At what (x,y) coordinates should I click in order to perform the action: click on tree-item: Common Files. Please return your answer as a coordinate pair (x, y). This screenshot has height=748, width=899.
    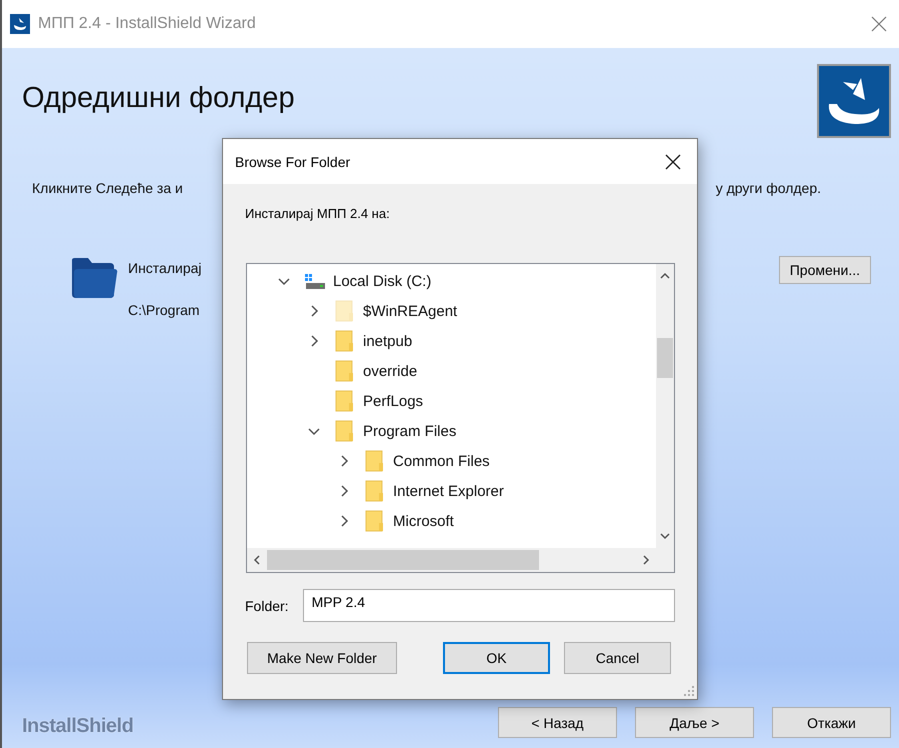
    Looking at the image, I should click on (441, 461).